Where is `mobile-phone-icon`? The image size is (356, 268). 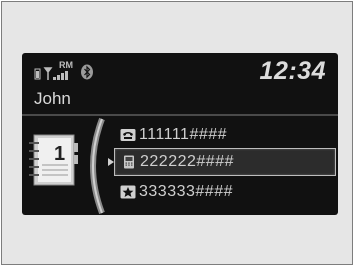
mobile-phone-icon is located at coordinates (129, 162).